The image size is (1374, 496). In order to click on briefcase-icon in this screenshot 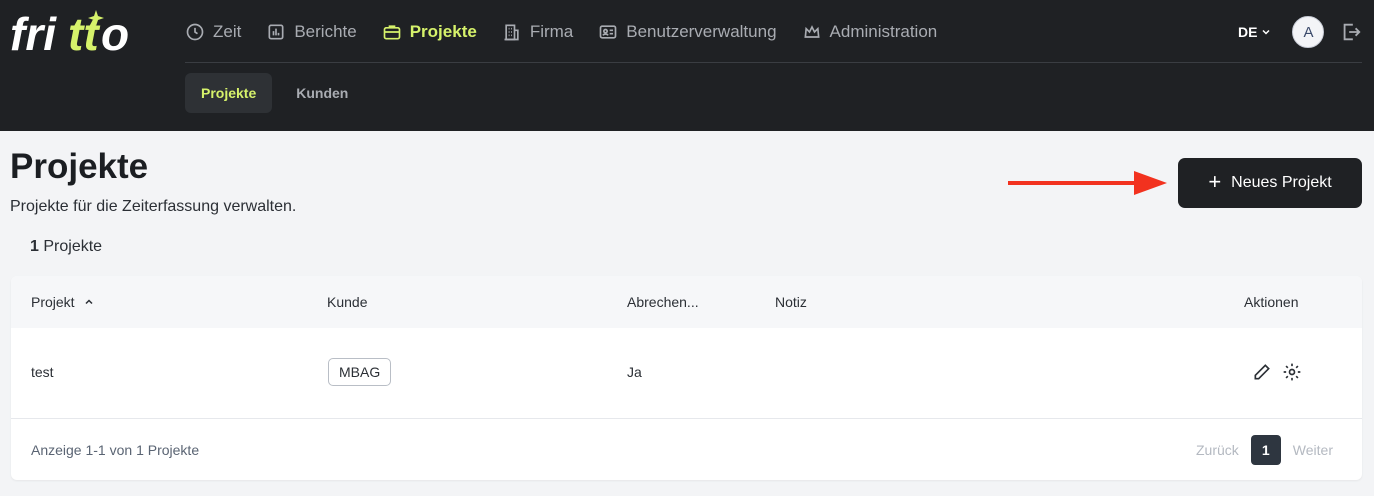, I will do `click(392, 32)`.